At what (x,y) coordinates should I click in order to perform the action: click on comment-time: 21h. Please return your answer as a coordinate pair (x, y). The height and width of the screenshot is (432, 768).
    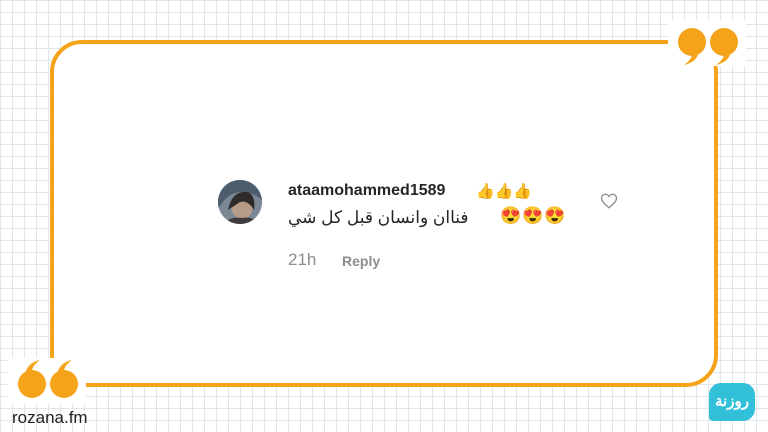
    Looking at the image, I should click on (302, 259).